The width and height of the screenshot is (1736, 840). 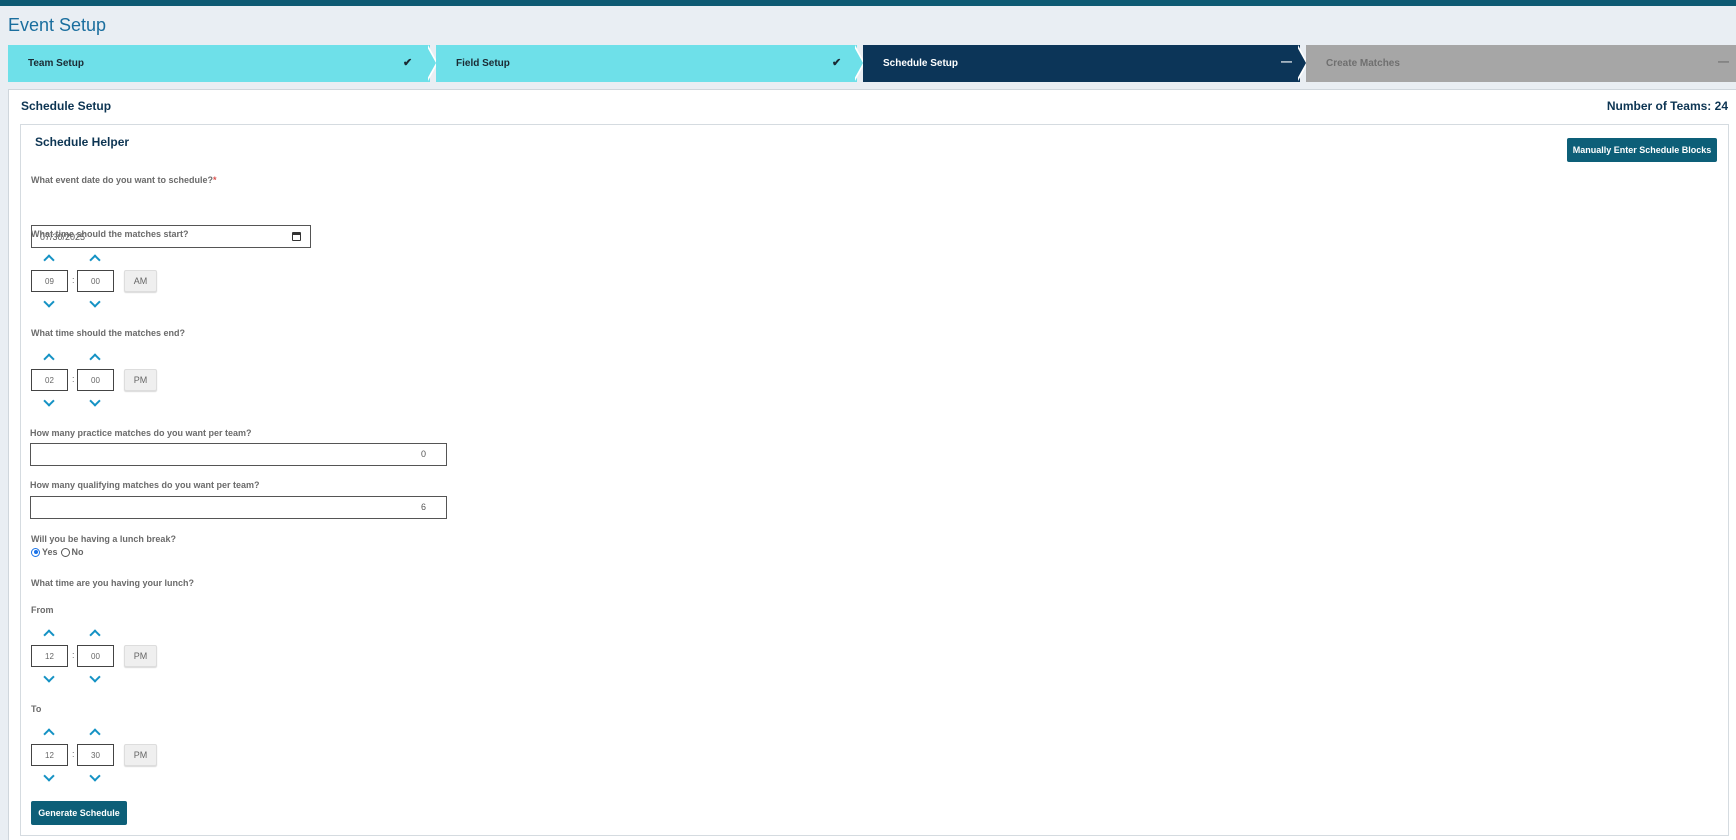 I want to click on end-meridiem-toggle: PM, so click(x=140, y=380).